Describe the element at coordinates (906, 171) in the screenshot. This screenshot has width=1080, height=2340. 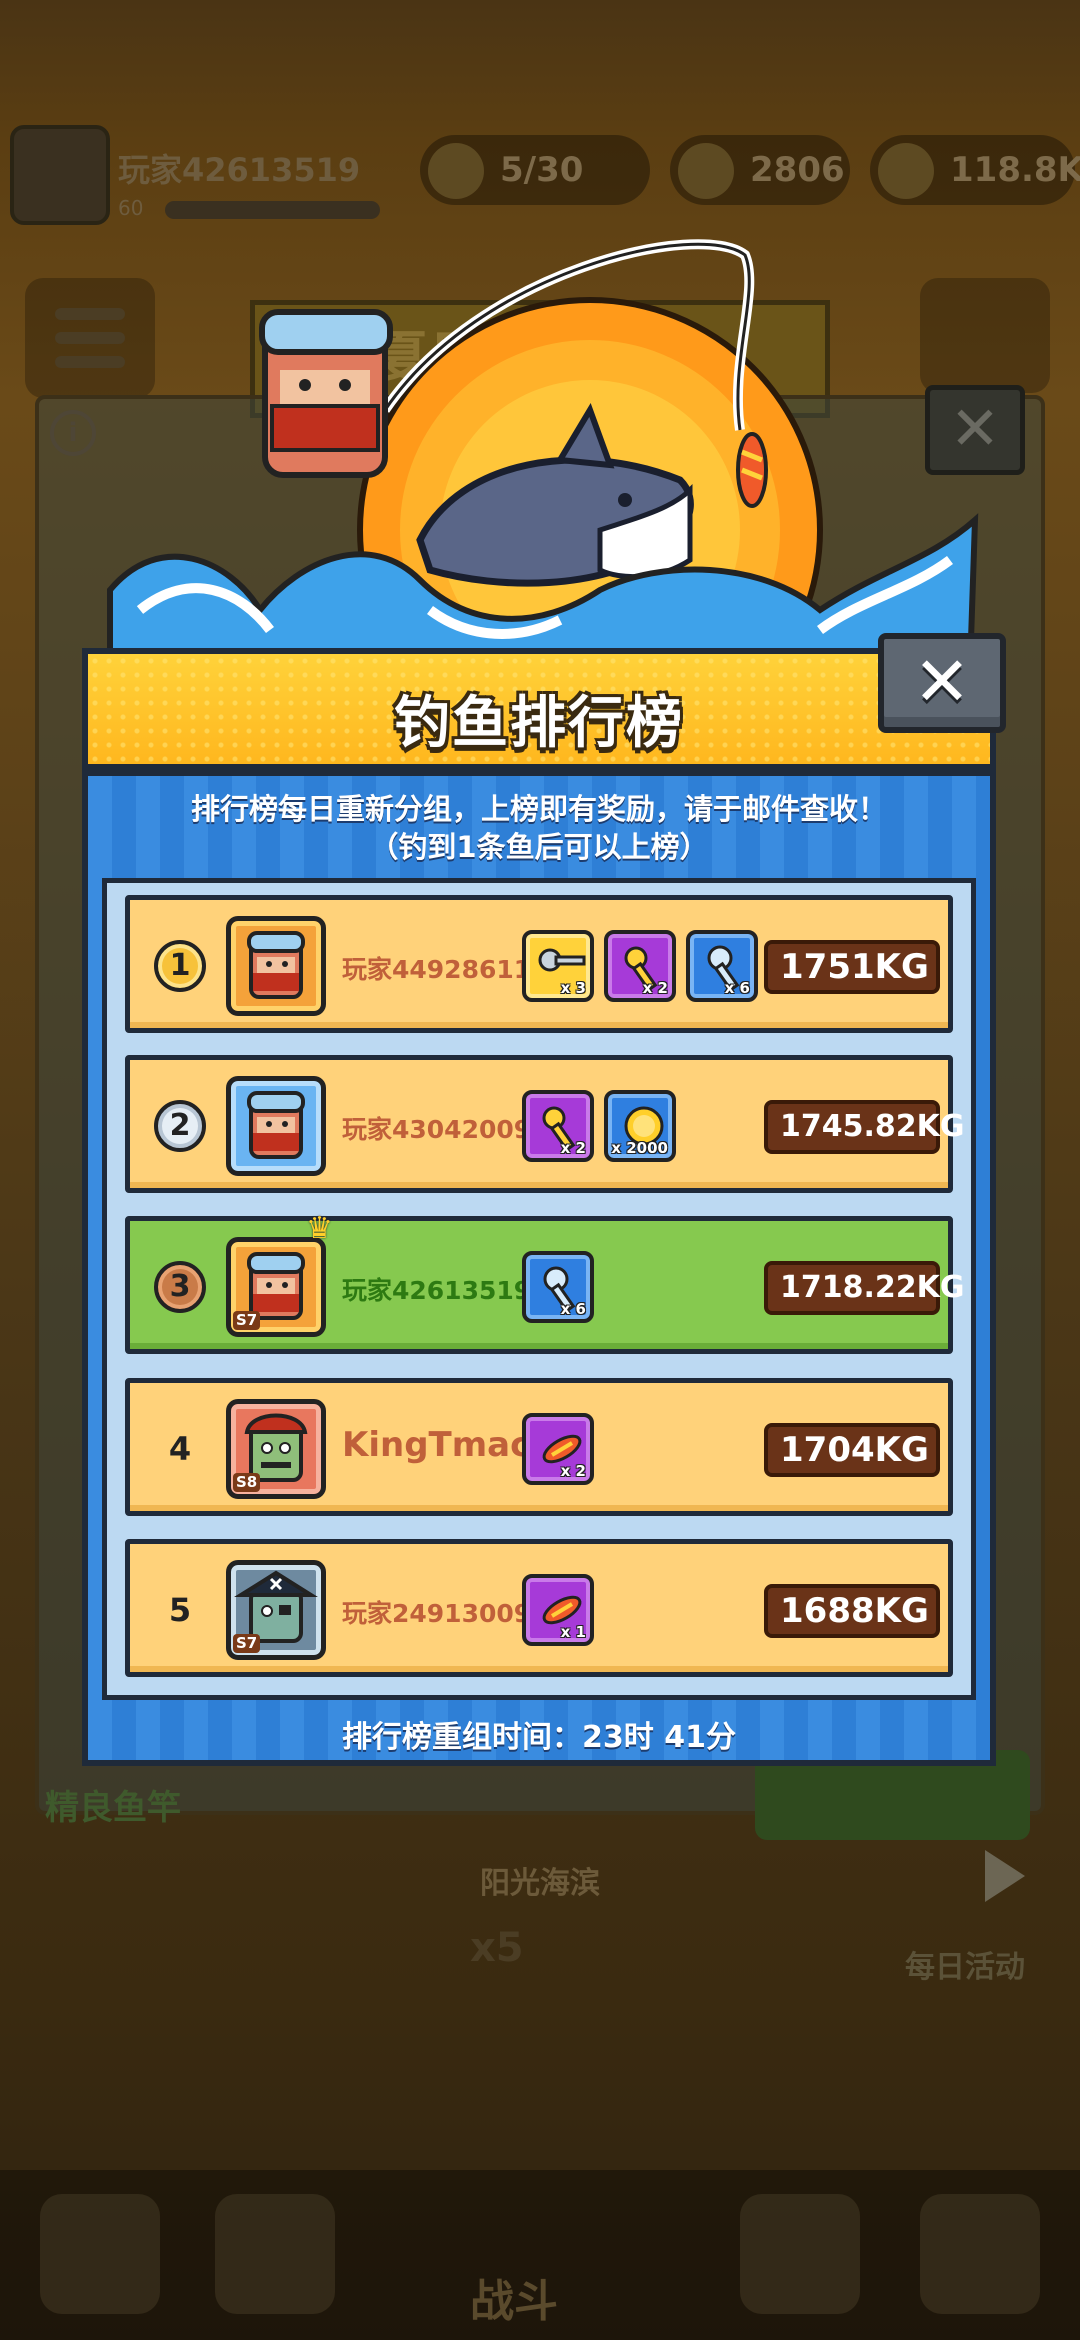
I see `coin-icon` at that location.